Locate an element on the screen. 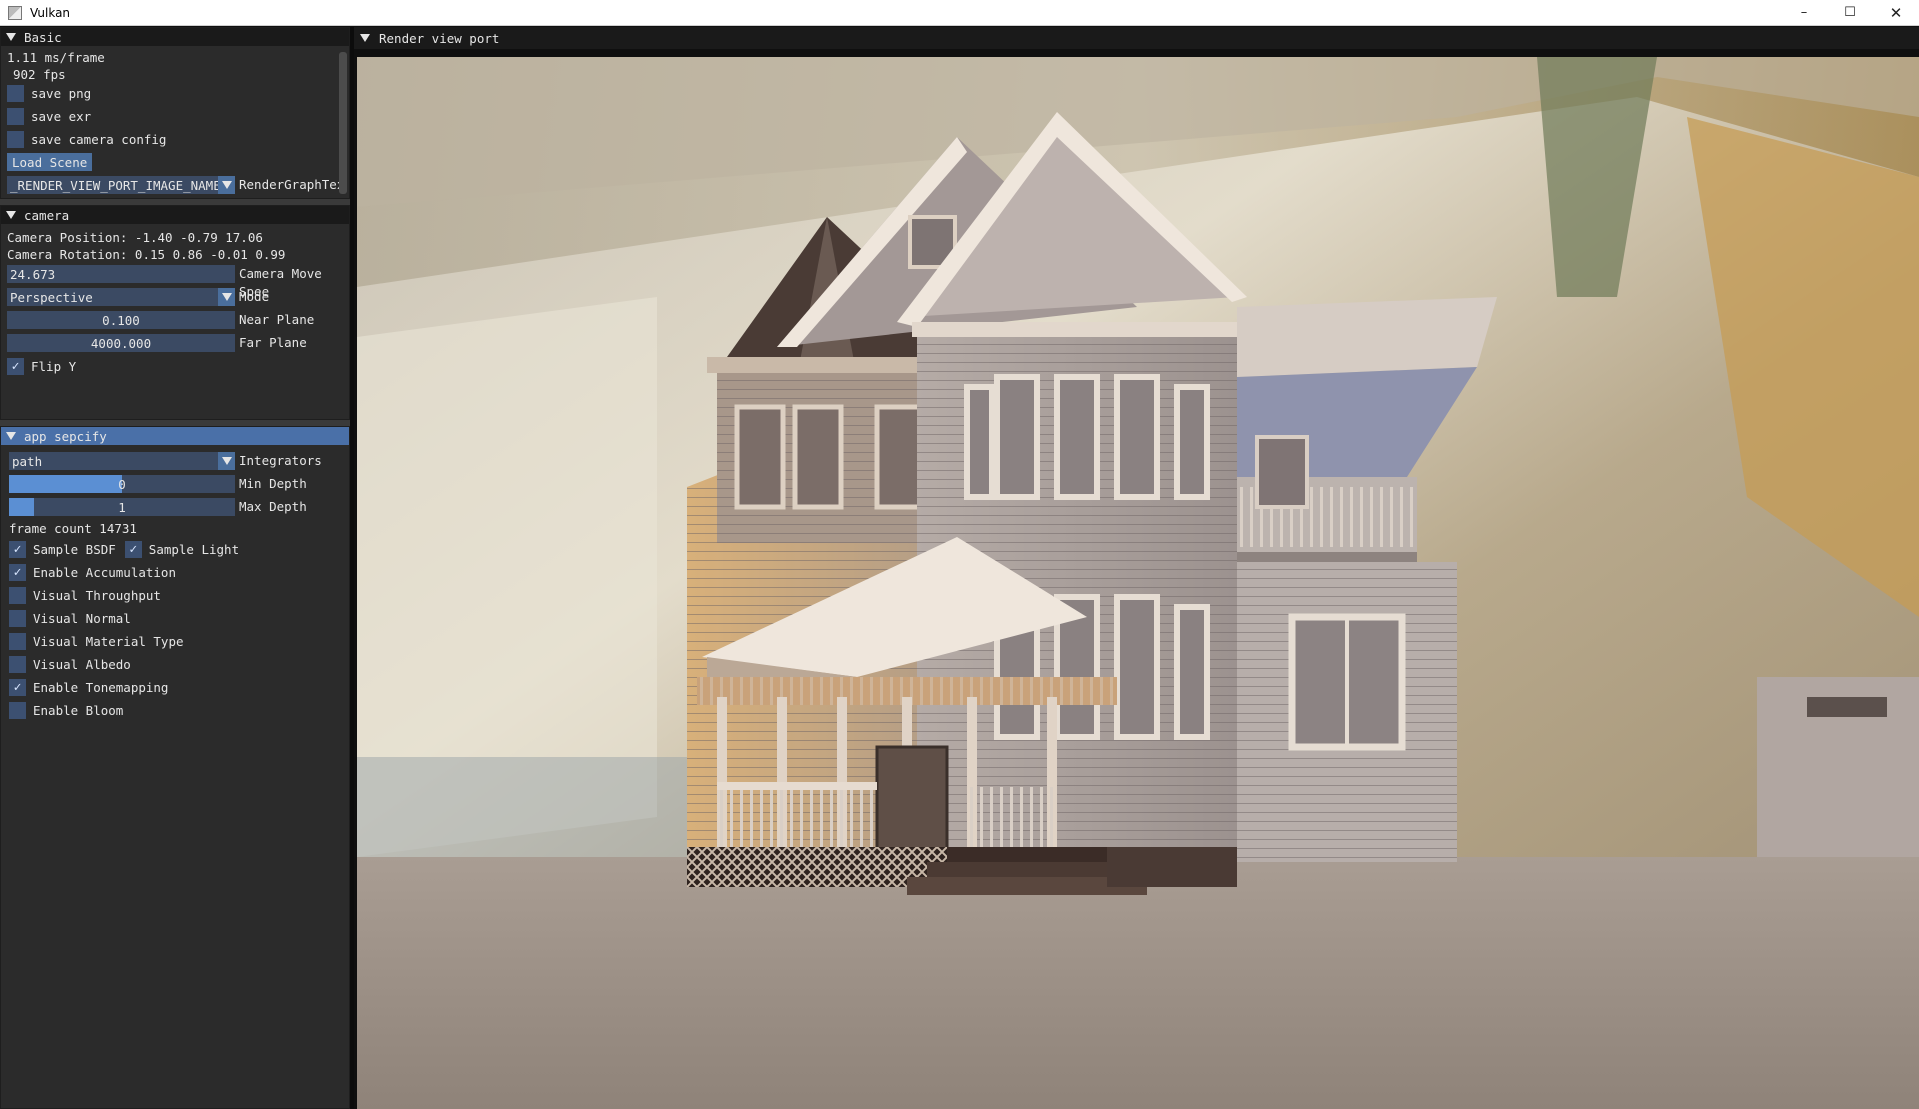  max-depth-row: 1 is located at coordinates (122, 507).